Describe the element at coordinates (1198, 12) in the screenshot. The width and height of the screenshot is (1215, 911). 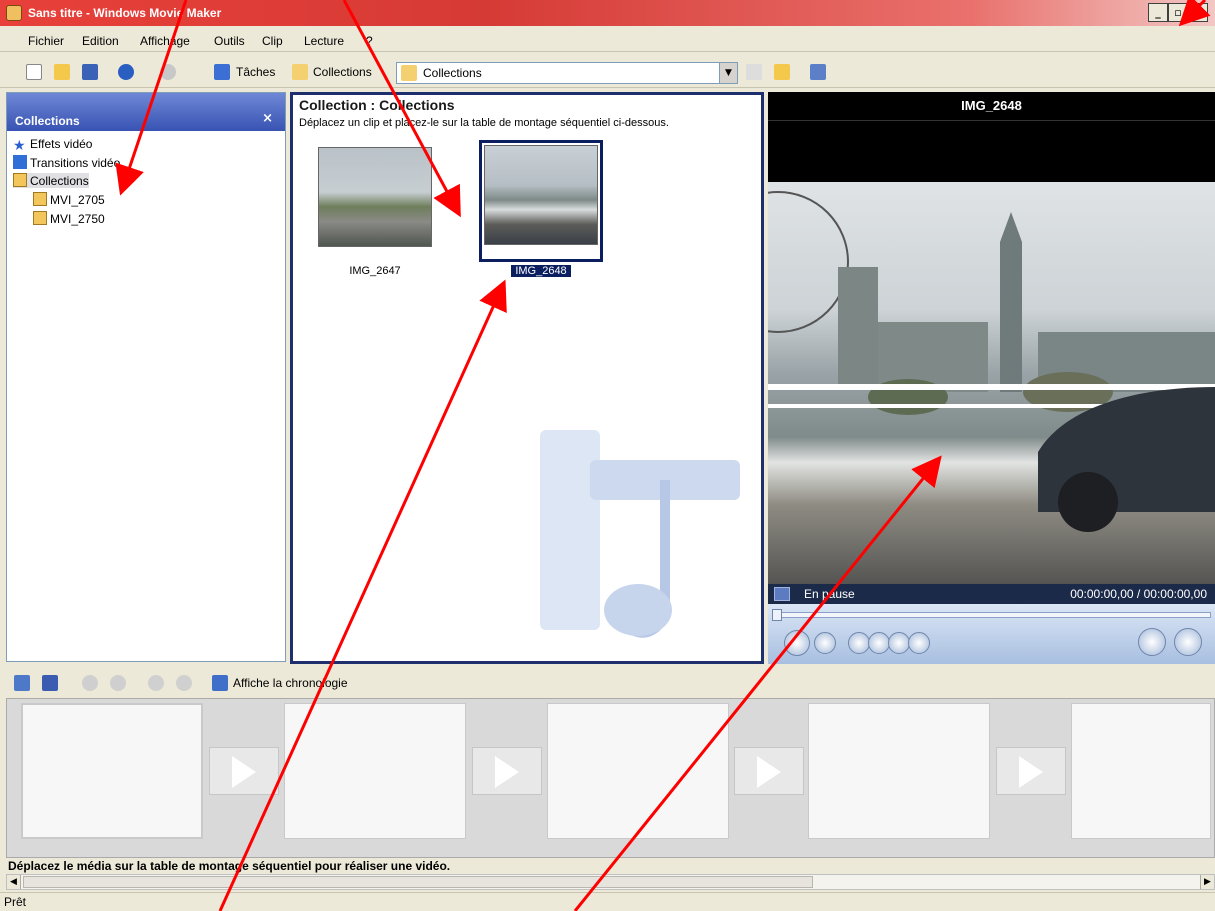
I see `close-button: ×` at that location.